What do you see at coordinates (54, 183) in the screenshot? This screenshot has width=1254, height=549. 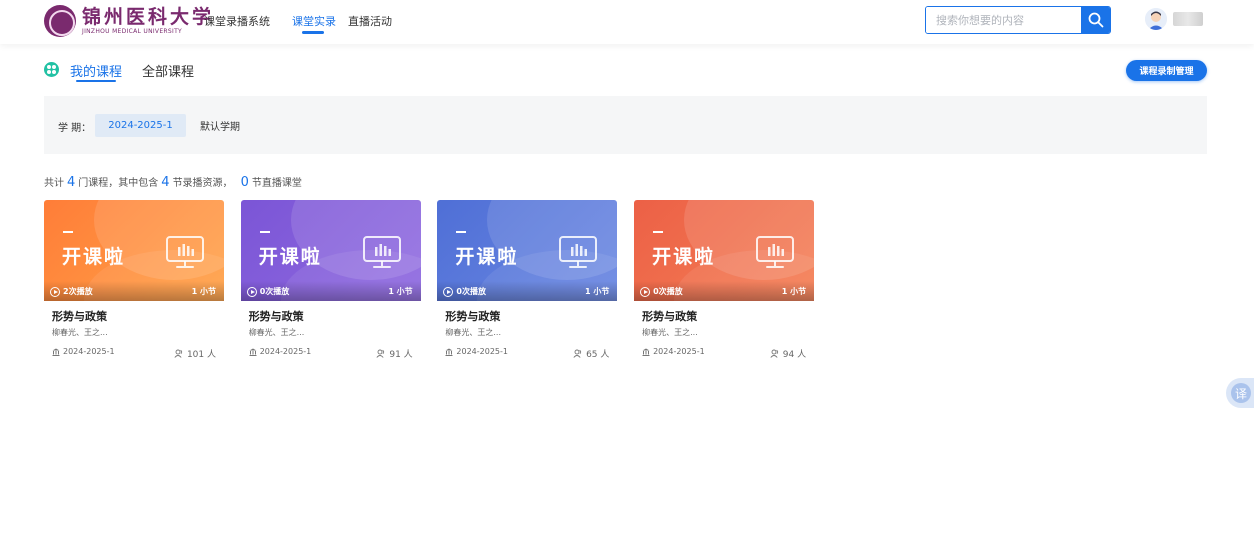 I see `summary-prefix: 共计` at bounding box center [54, 183].